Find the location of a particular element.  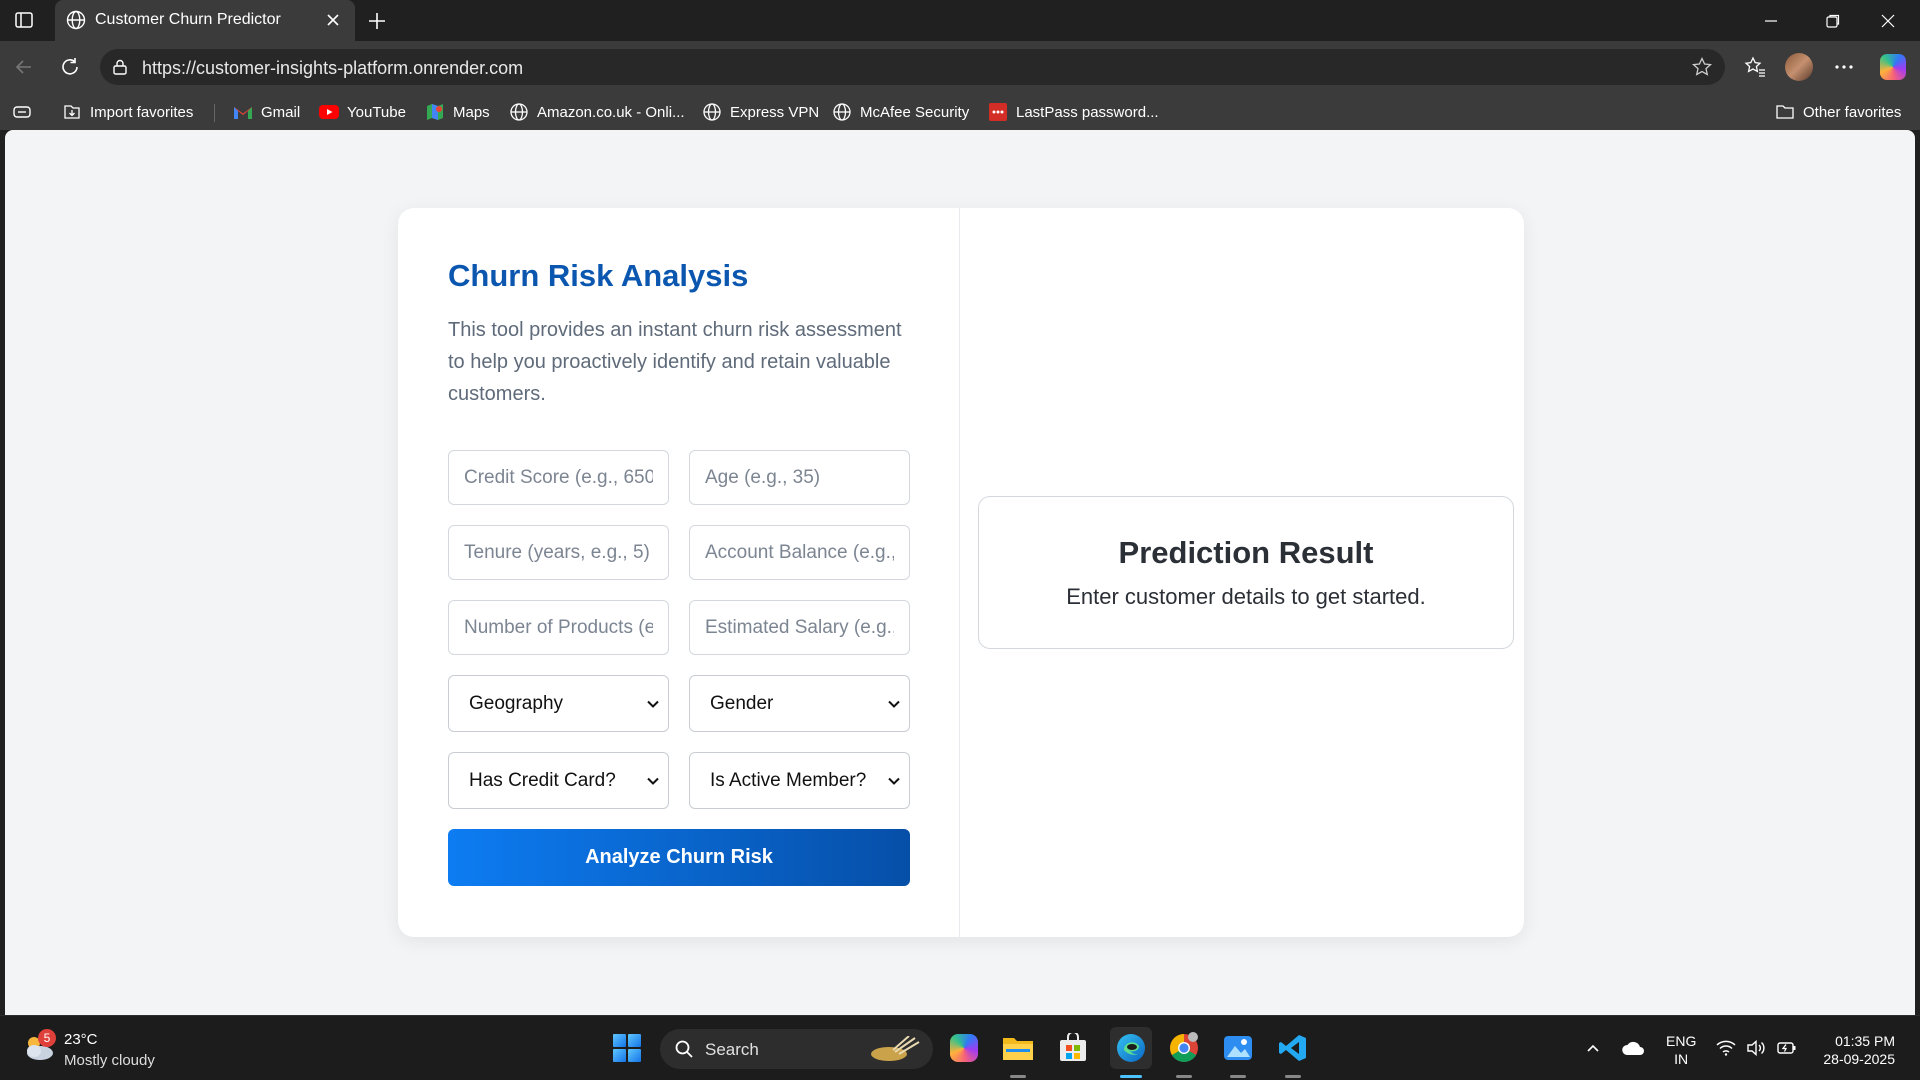

back-icon is located at coordinates (24, 67).